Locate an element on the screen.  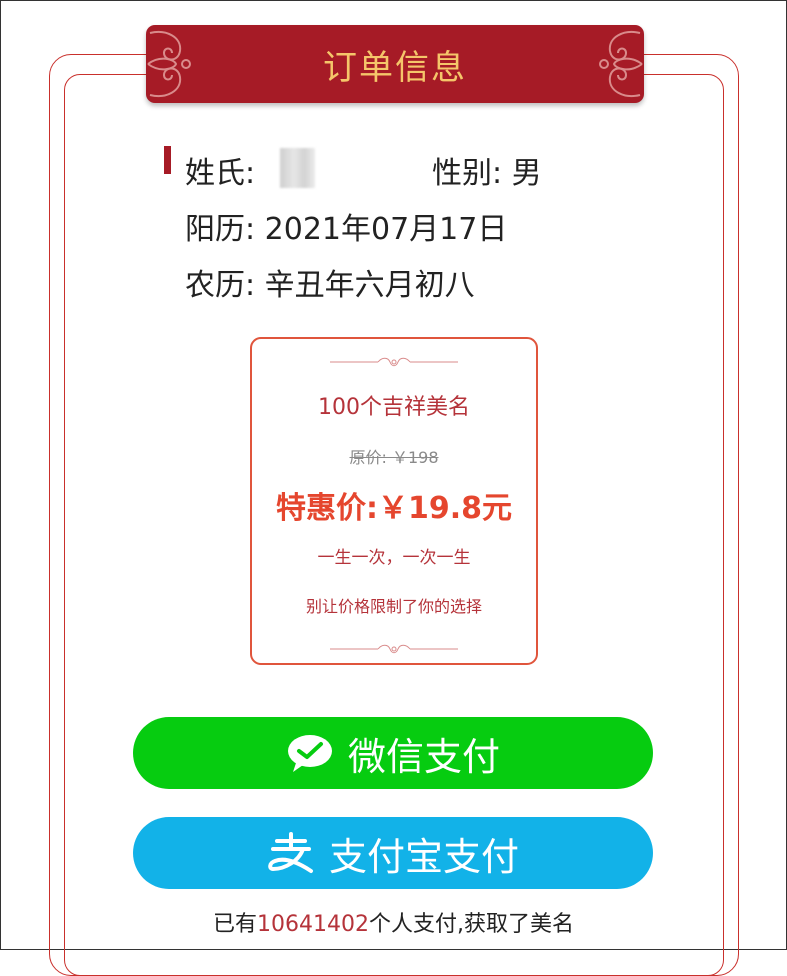
alipay-pay-button: 支付宝支付 is located at coordinates (393, 853).